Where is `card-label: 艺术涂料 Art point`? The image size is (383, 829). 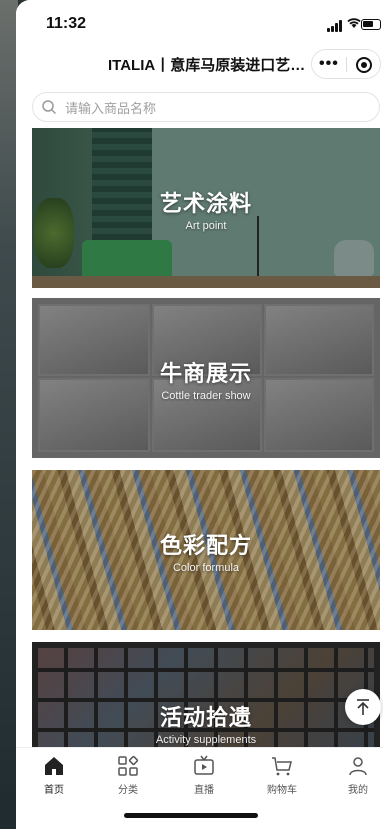
card-label: 艺术涂料 Art point is located at coordinates (206, 209).